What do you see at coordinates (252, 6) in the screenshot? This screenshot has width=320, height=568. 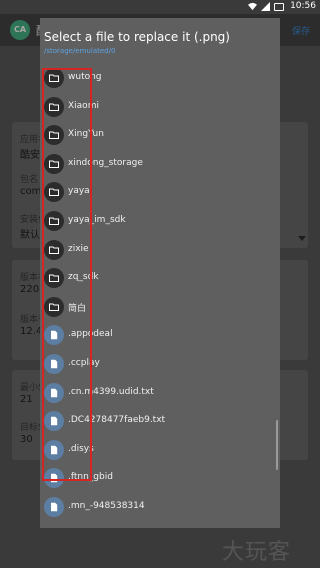 I see `wifi-icon` at bounding box center [252, 6].